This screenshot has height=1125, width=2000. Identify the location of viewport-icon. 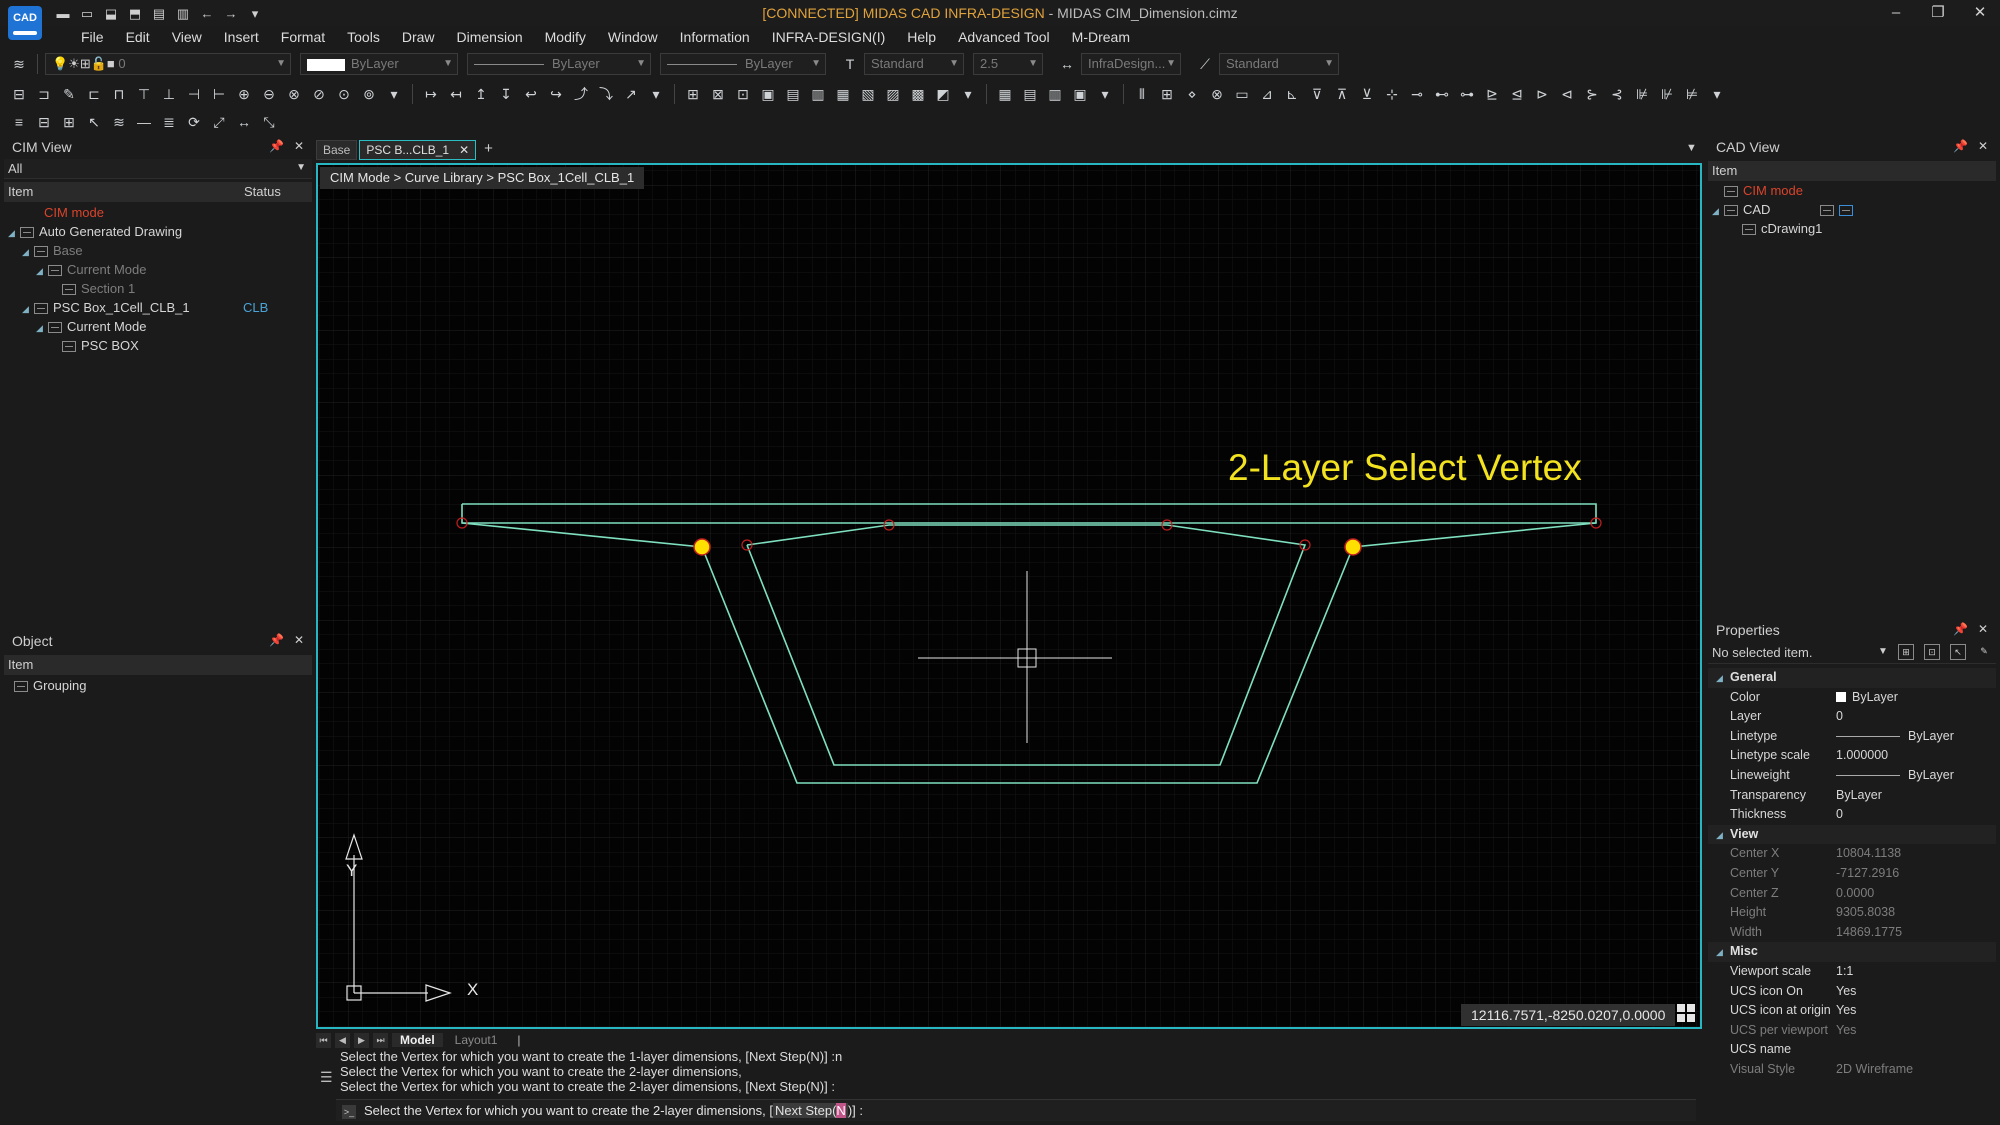
(1827, 211).